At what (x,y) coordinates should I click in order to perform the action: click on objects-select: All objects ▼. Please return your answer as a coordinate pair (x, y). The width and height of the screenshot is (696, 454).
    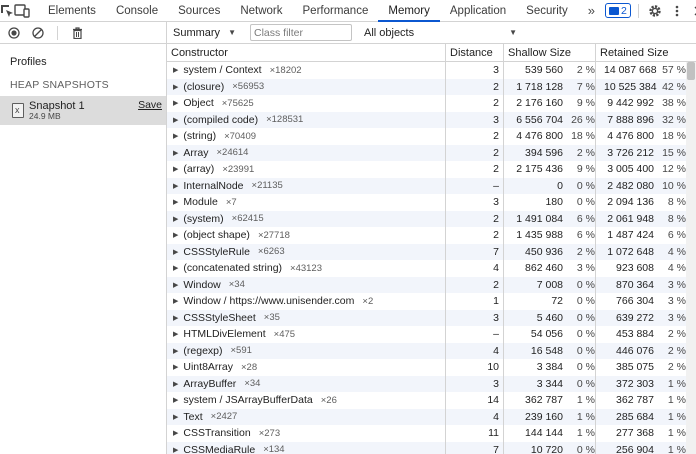
    Looking at the image, I should click on (440, 33).